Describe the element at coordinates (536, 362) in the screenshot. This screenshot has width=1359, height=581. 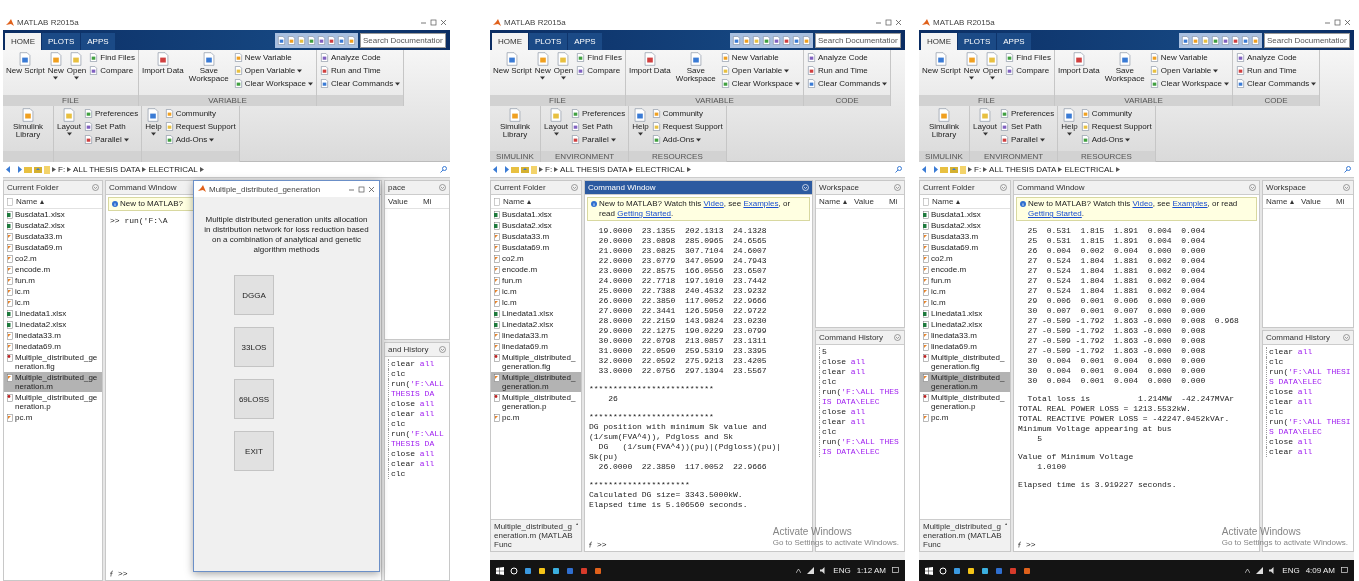
I see `file-item: Multiple_distributed_generation.fig` at that location.